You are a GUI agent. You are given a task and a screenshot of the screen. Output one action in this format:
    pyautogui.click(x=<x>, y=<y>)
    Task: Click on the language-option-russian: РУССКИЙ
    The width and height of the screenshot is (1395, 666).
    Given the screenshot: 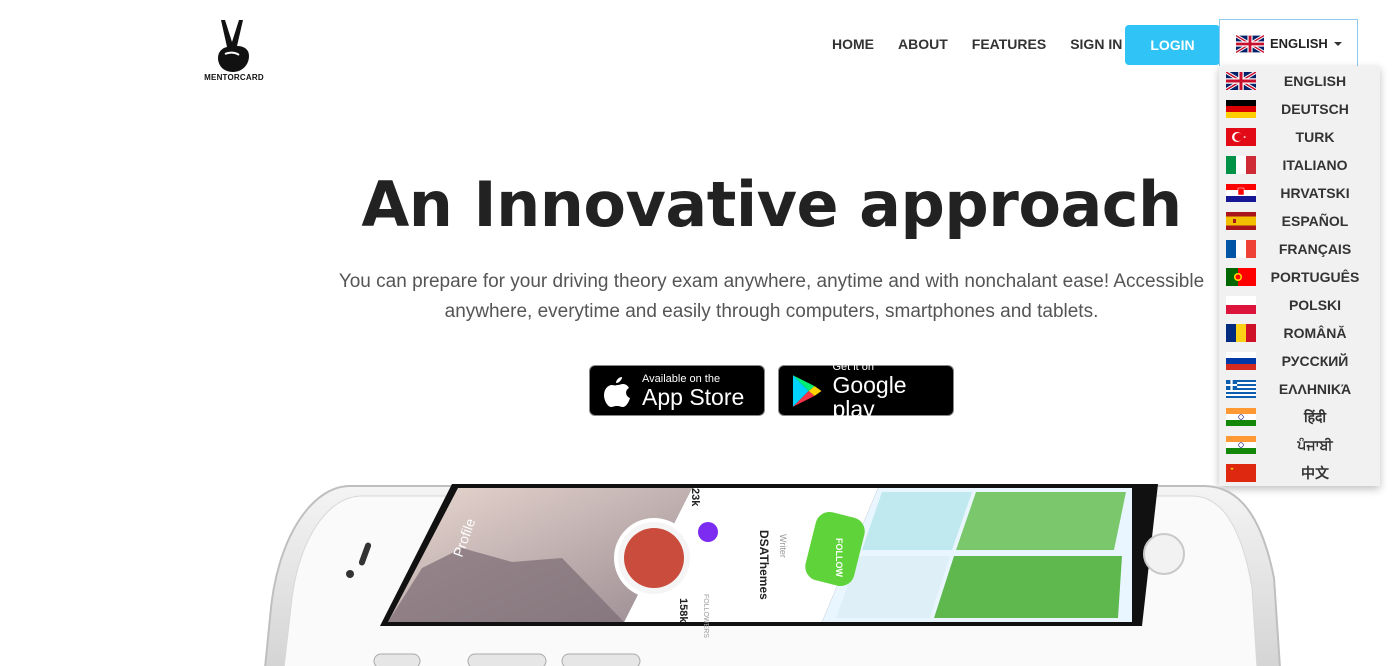 What is the action you would take?
    pyautogui.click(x=1299, y=361)
    